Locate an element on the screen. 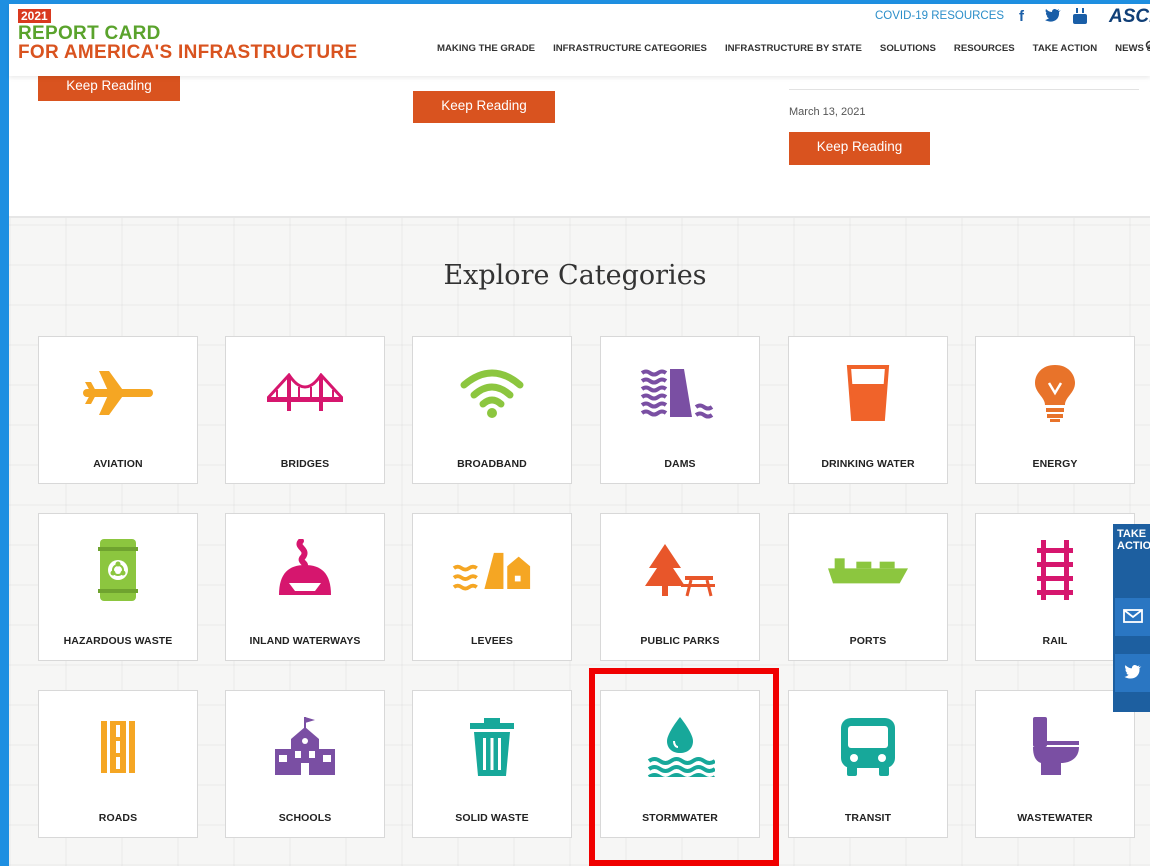 This screenshot has height=866, width=1150. nav-solutions: SOLUTIONS is located at coordinates (908, 48).